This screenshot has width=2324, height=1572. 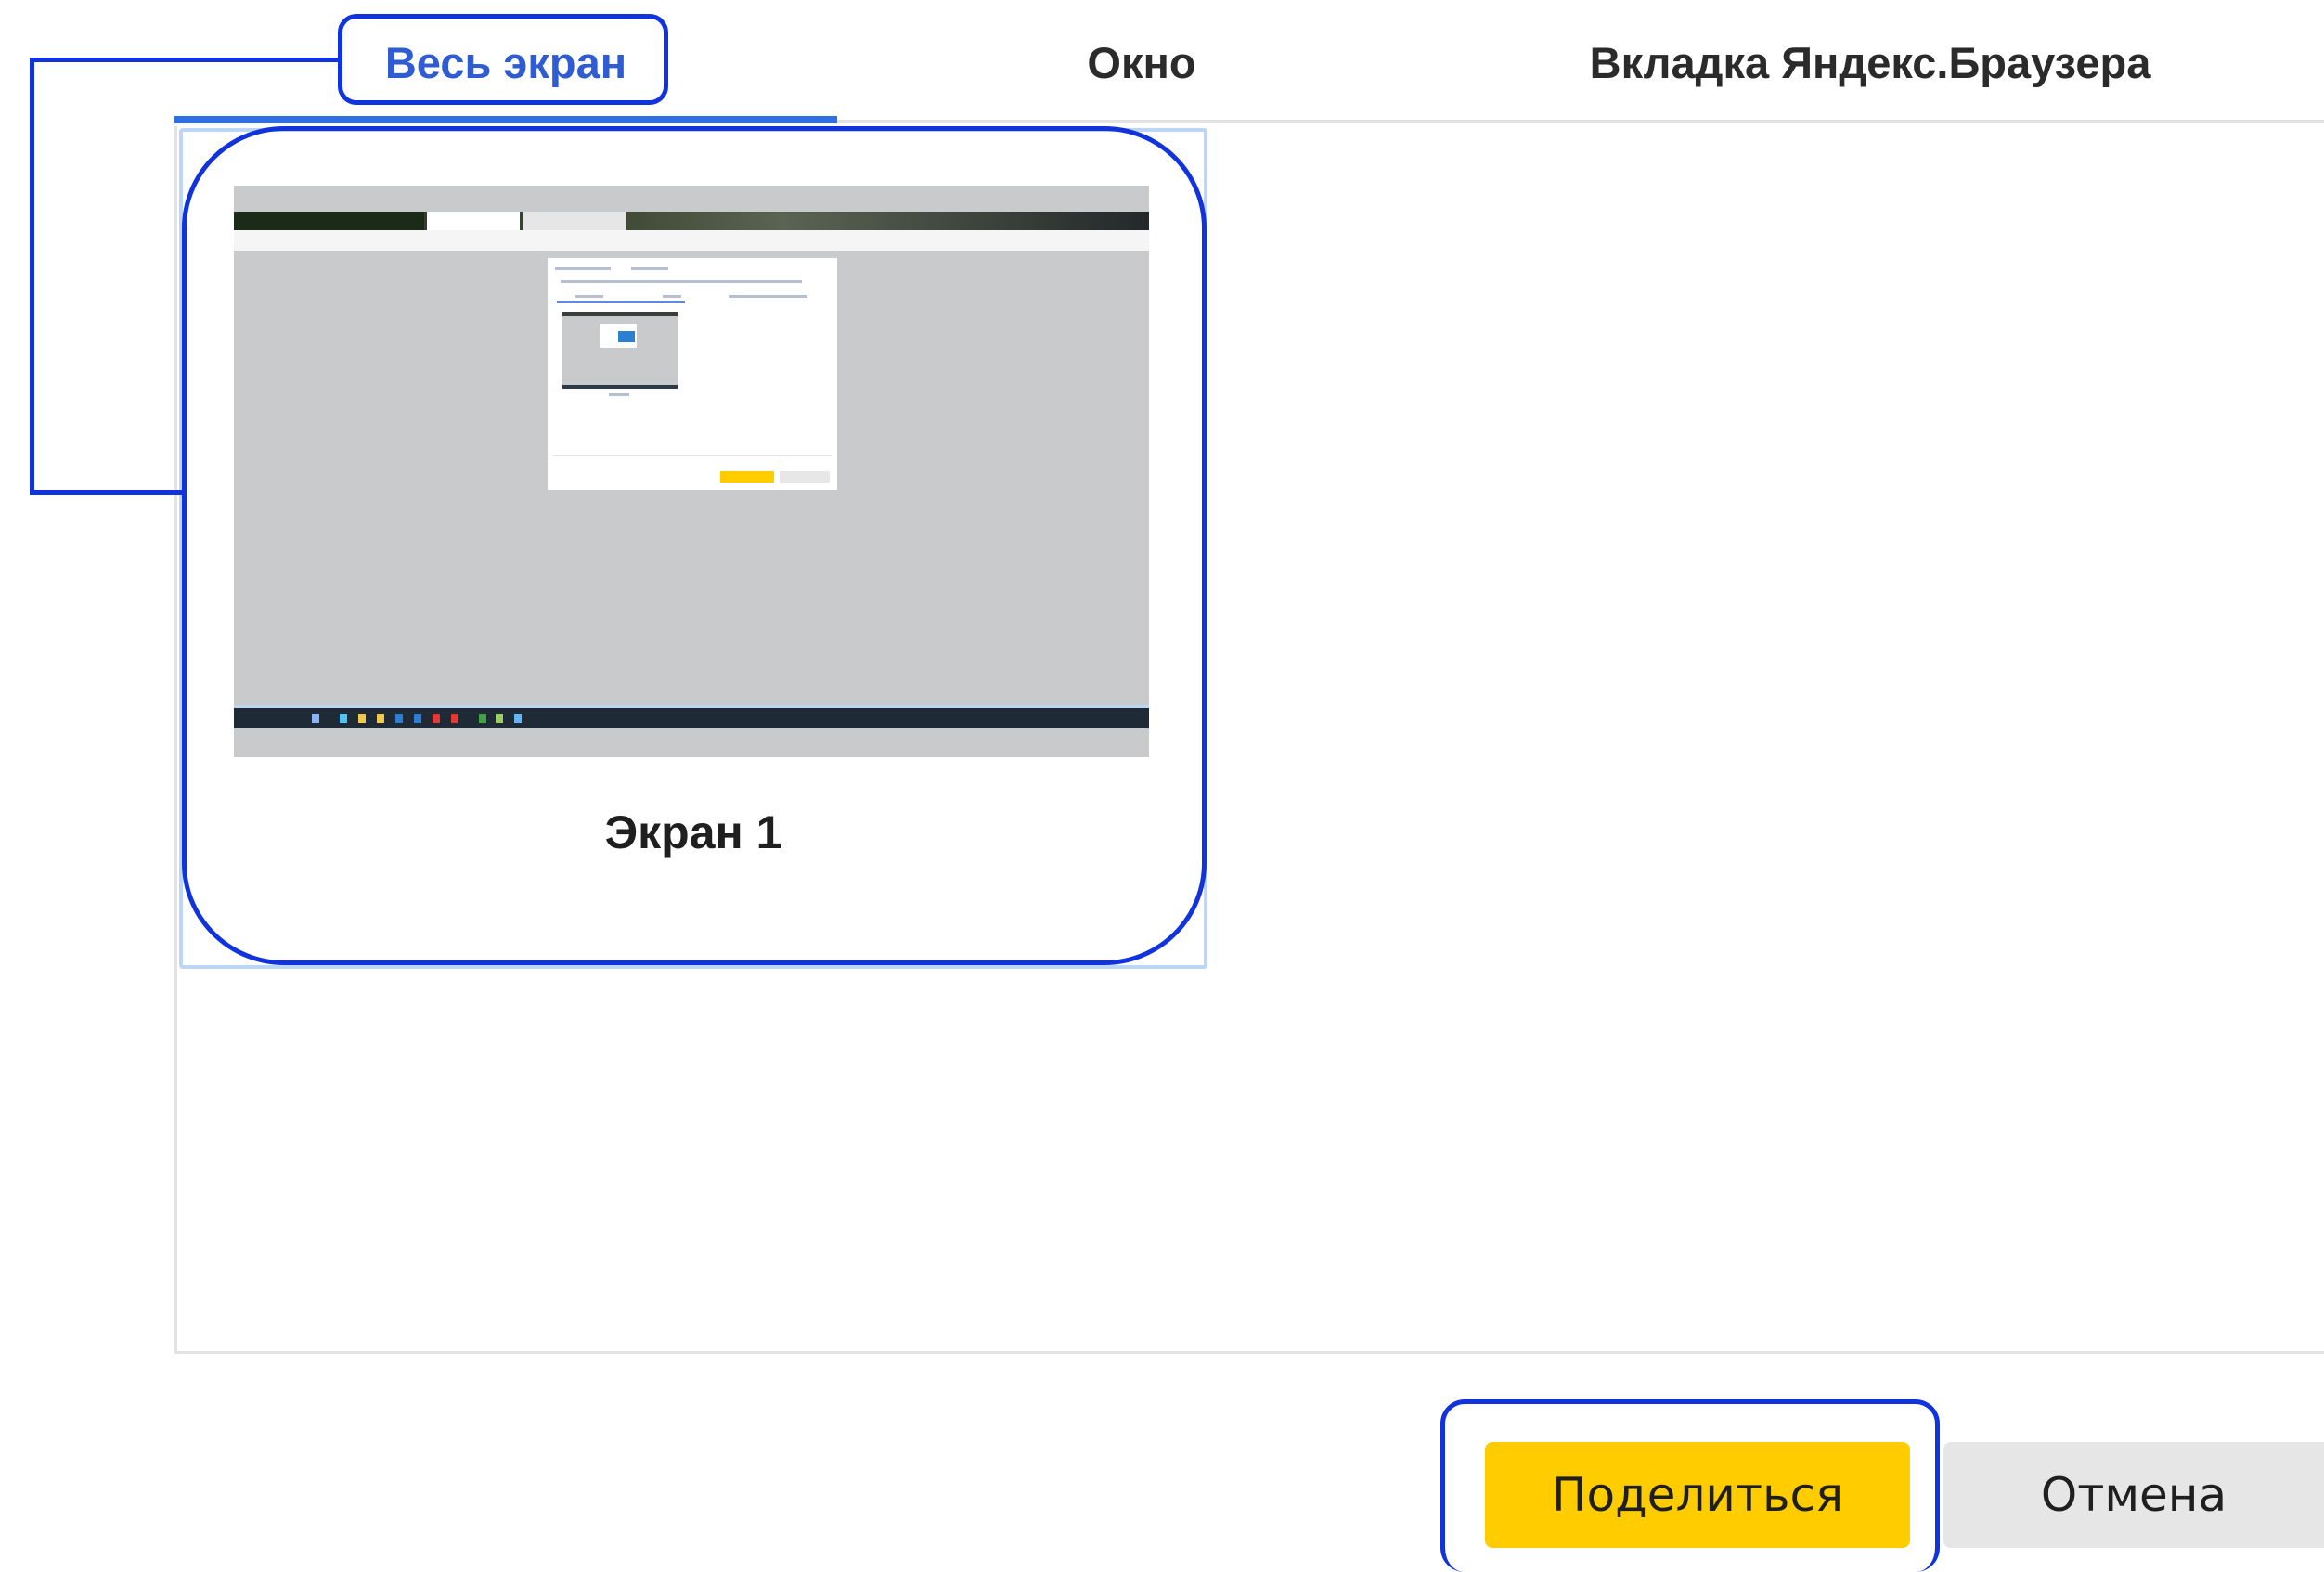 What do you see at coordinates (32, 277) in the screenshot?
I see `annotation-leader-vertical` at bounding box center [32, 277].